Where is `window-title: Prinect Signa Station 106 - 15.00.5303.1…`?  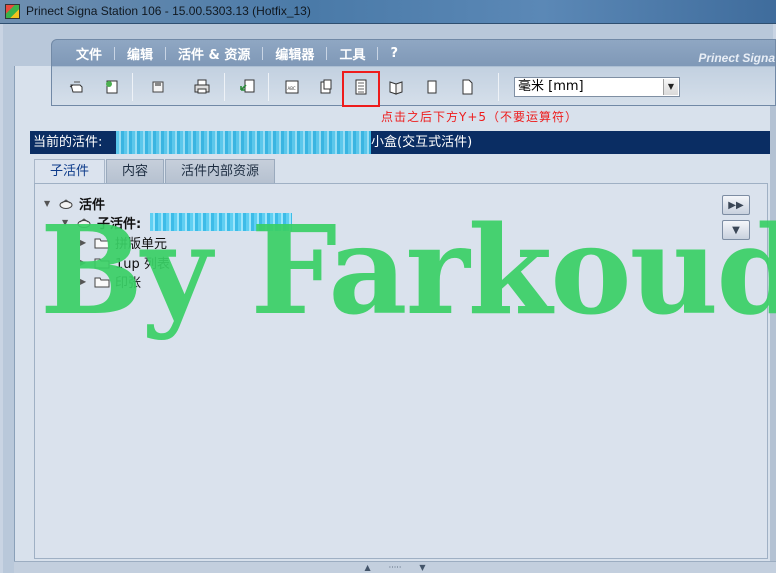 window-title: Prinect Signa Station 106 - 15.00.5303.1… is located at coordinates (168, 11).